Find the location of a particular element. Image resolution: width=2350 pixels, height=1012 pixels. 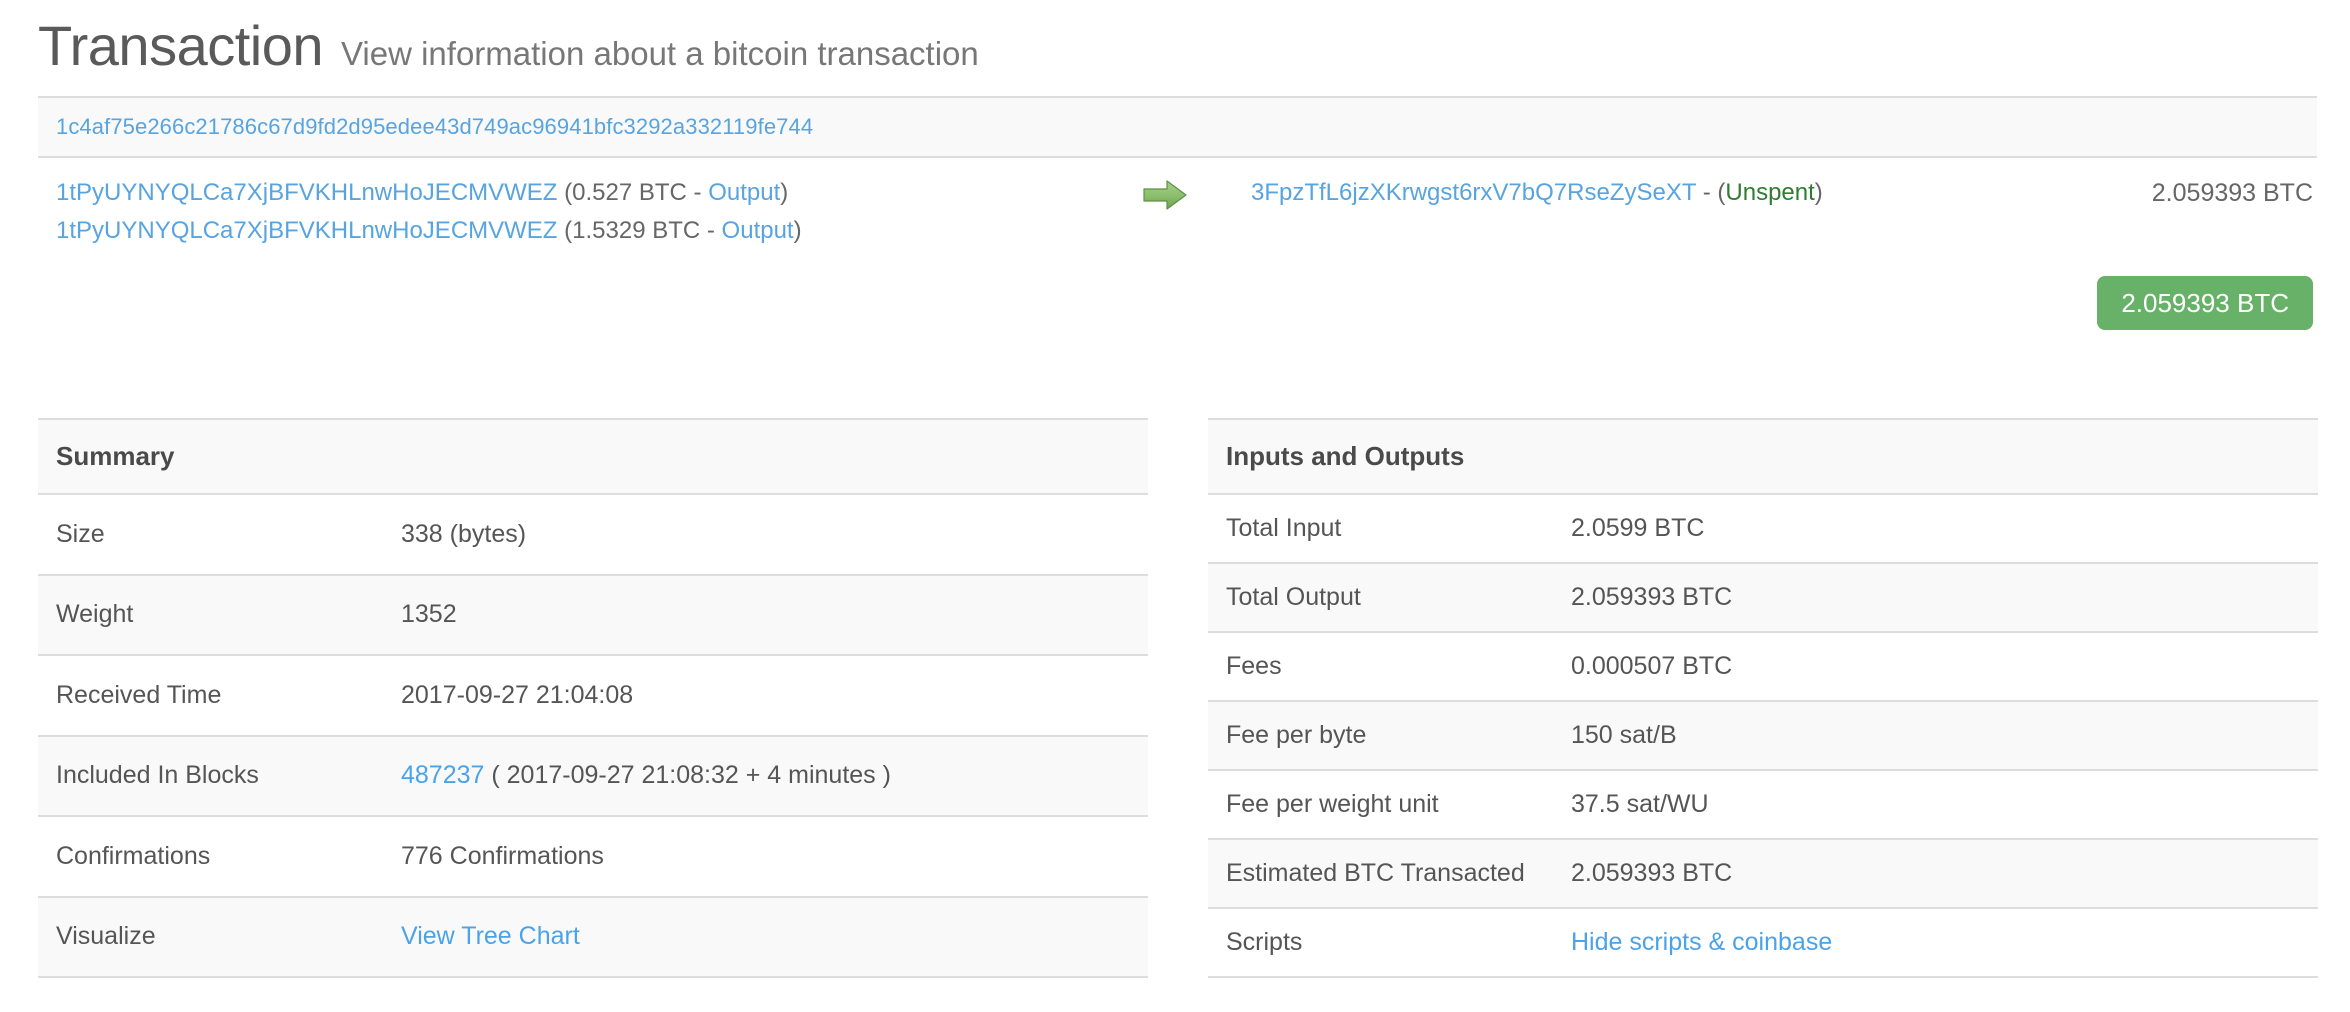

green-right-arrow-icon is located at coordinates (1165, 195).